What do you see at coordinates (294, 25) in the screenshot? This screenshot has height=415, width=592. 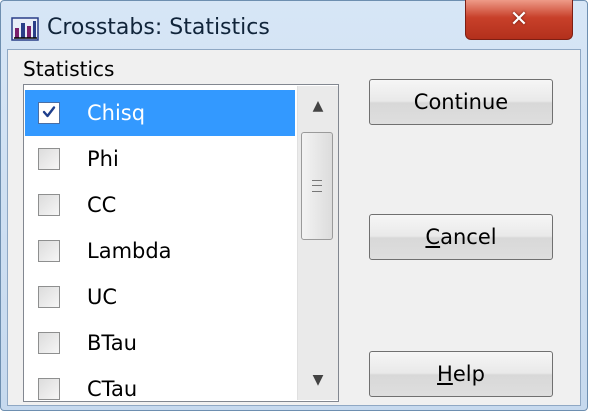 I see `title-bar: Crosstabs: Statistics ✕` at bounding box center [294, 25].